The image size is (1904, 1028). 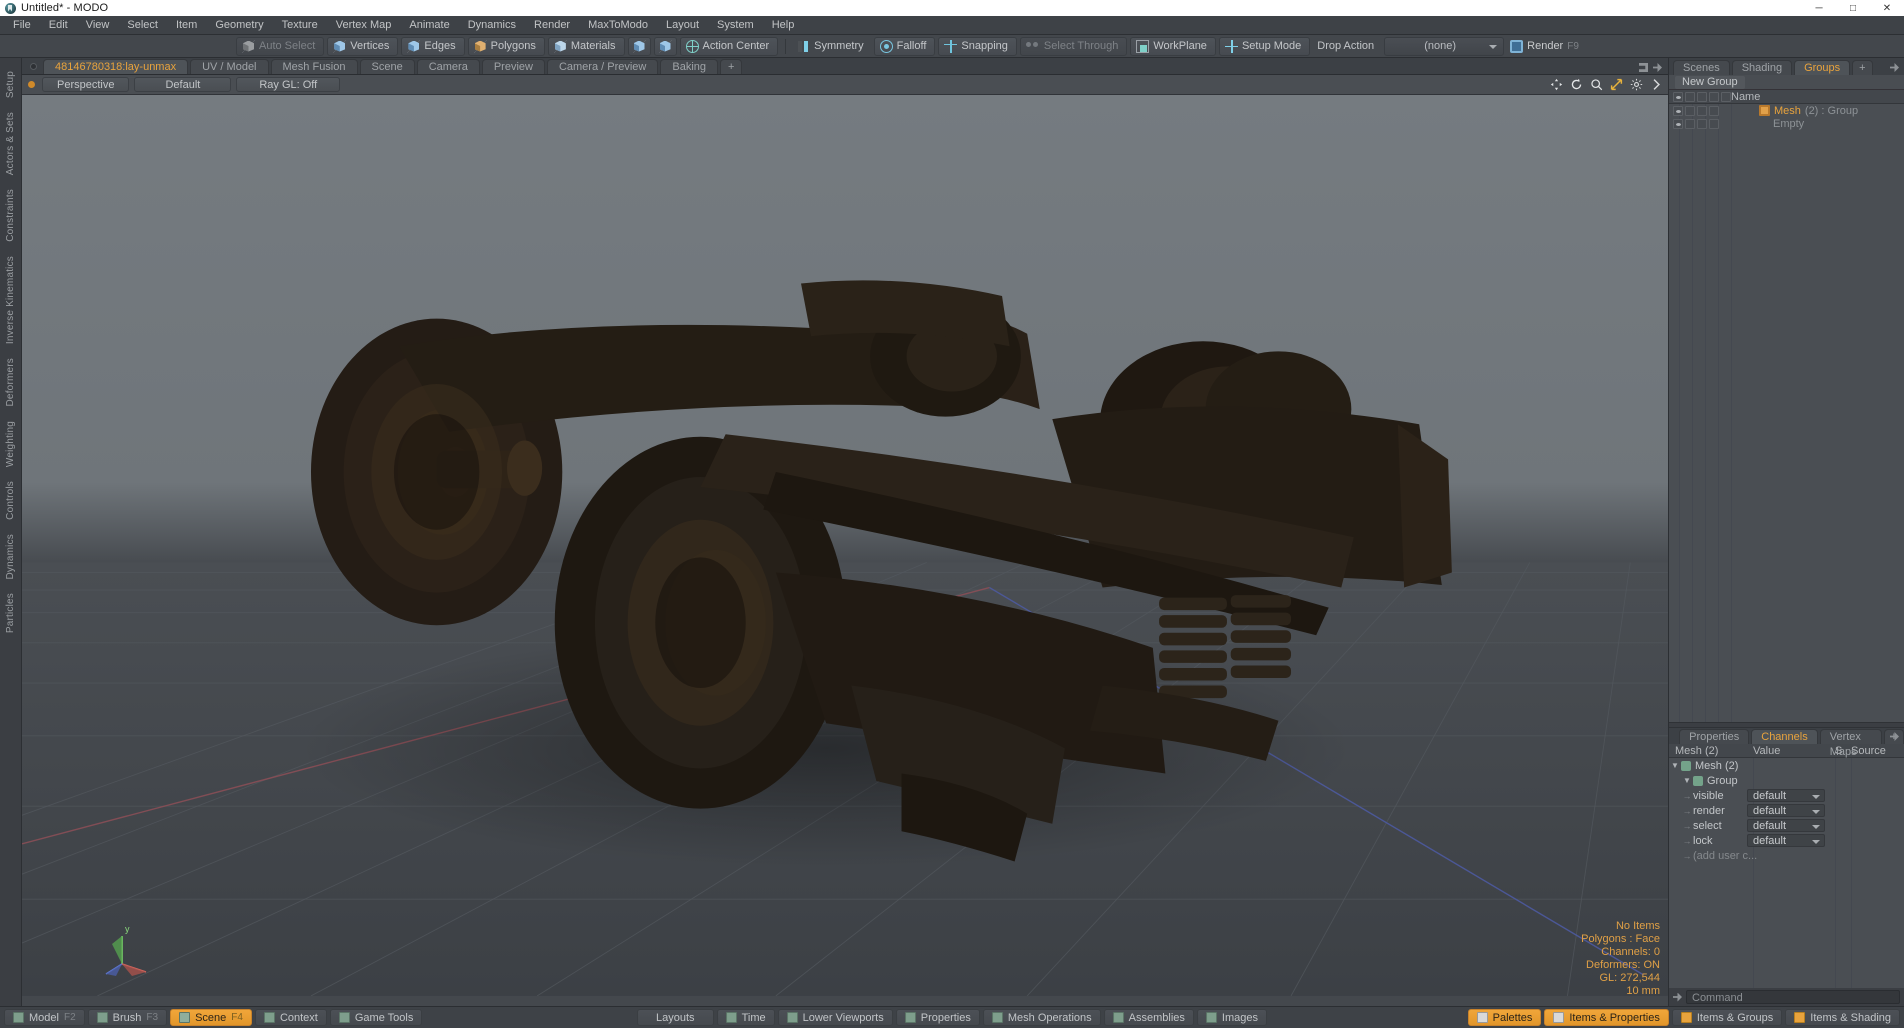 What do you see at coordinates (745, 1017) in the screenshot?
I see `time-button: Time` at bounding box center [745, 1017].